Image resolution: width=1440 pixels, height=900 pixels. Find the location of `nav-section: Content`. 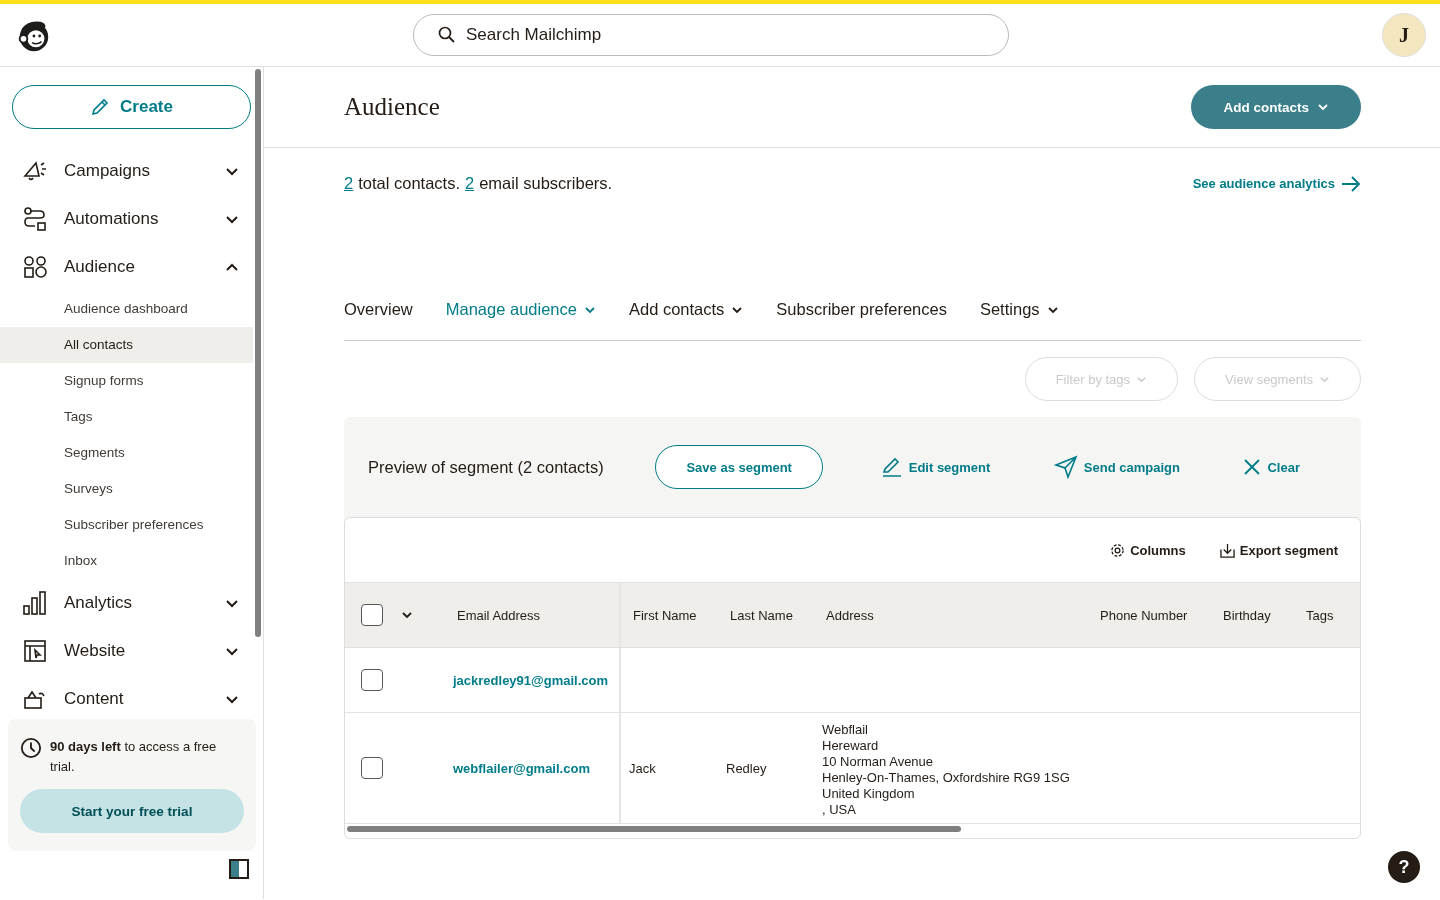

nav-section: Content is located at coordinates (126, 692).